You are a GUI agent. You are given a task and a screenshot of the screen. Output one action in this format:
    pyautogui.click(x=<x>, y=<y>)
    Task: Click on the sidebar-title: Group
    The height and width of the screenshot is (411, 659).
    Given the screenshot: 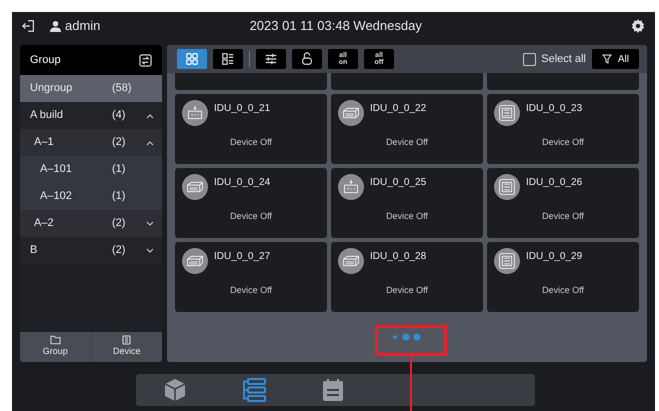 What is the action you would take?
    pyautogui.click(x=46, y=60)
    